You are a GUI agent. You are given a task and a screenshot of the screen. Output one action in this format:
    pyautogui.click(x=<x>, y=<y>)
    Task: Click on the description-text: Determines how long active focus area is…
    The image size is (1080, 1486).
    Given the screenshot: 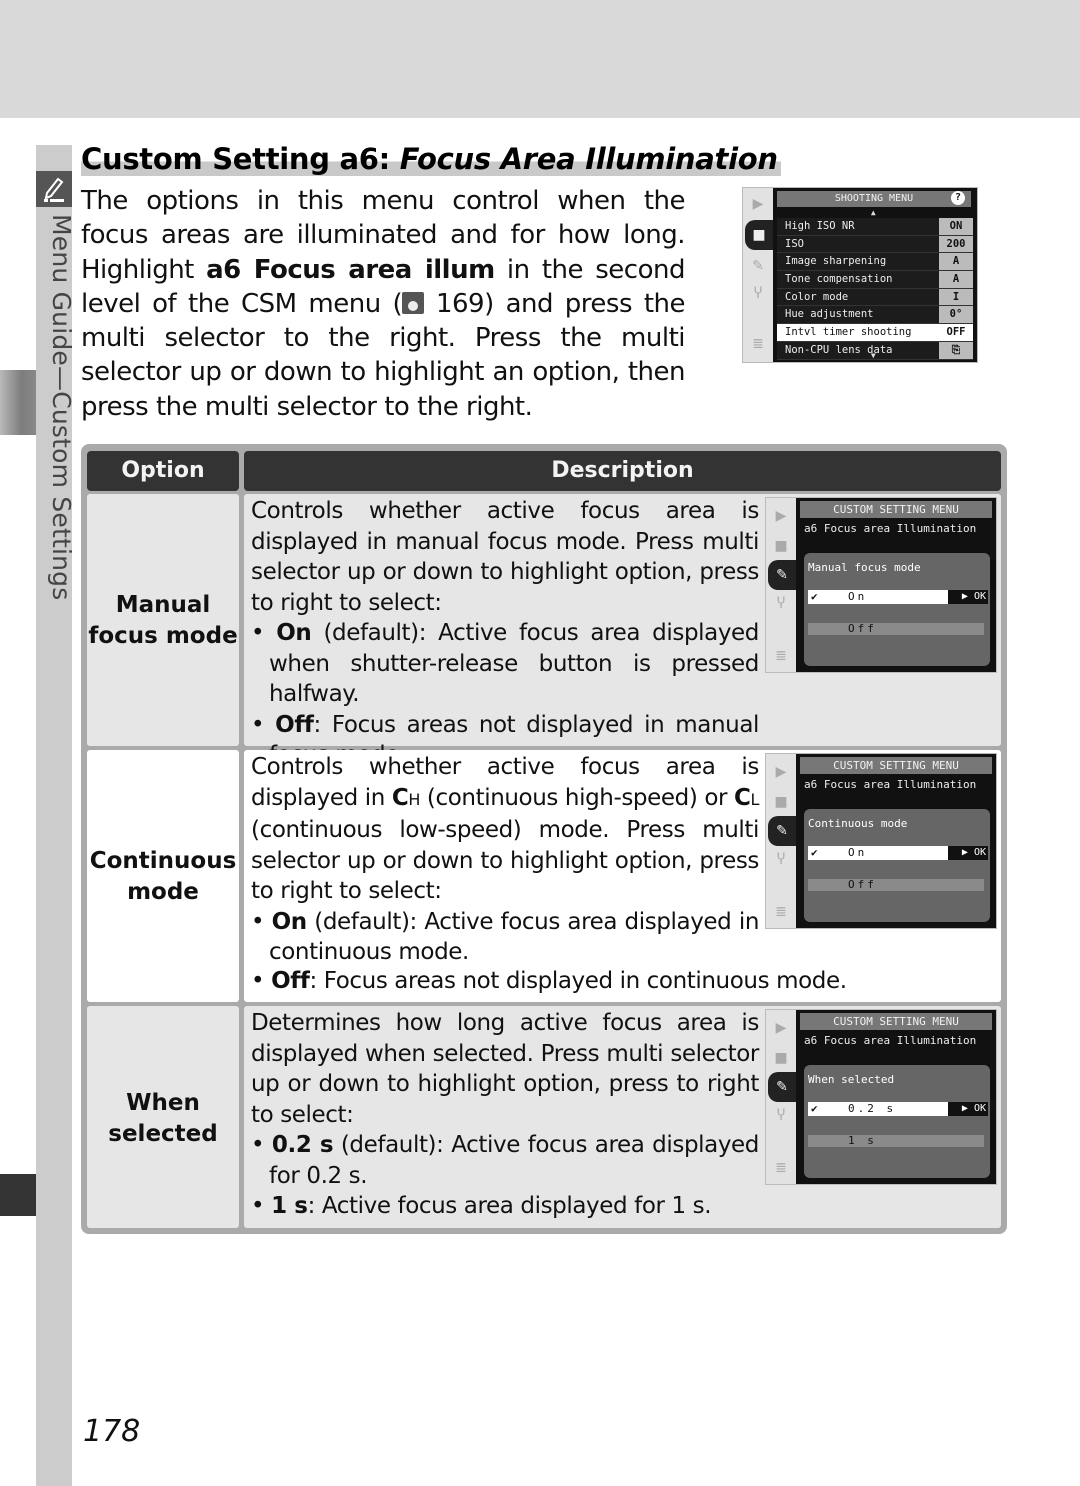 What is the action you would take?
    pyautogui.click(x=505, y=1115)
    